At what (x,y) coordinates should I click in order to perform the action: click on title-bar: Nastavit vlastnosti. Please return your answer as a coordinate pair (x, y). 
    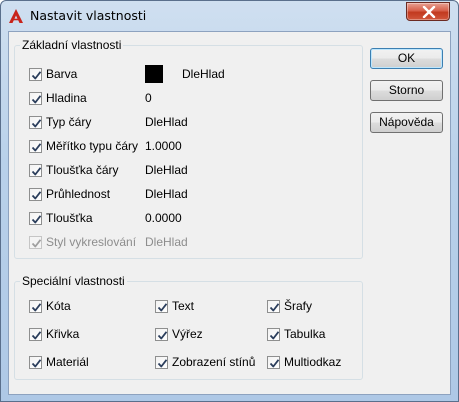
    Looking at the image, I should click on (229, 16).